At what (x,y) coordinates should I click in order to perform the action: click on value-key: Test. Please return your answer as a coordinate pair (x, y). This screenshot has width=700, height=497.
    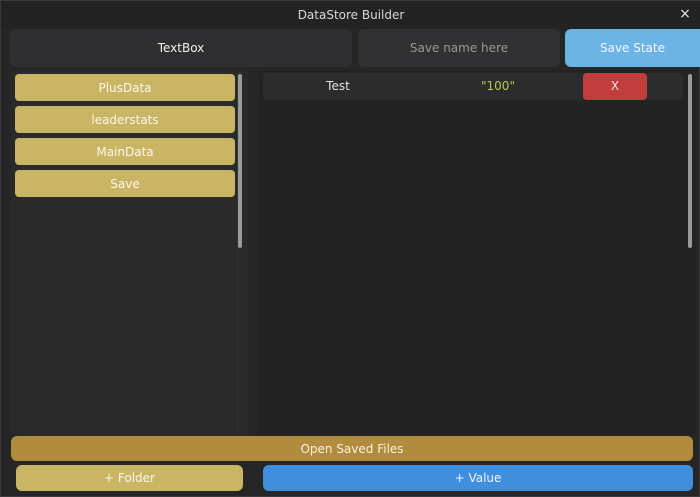
    Looking at the image, I should click on (338, 86).